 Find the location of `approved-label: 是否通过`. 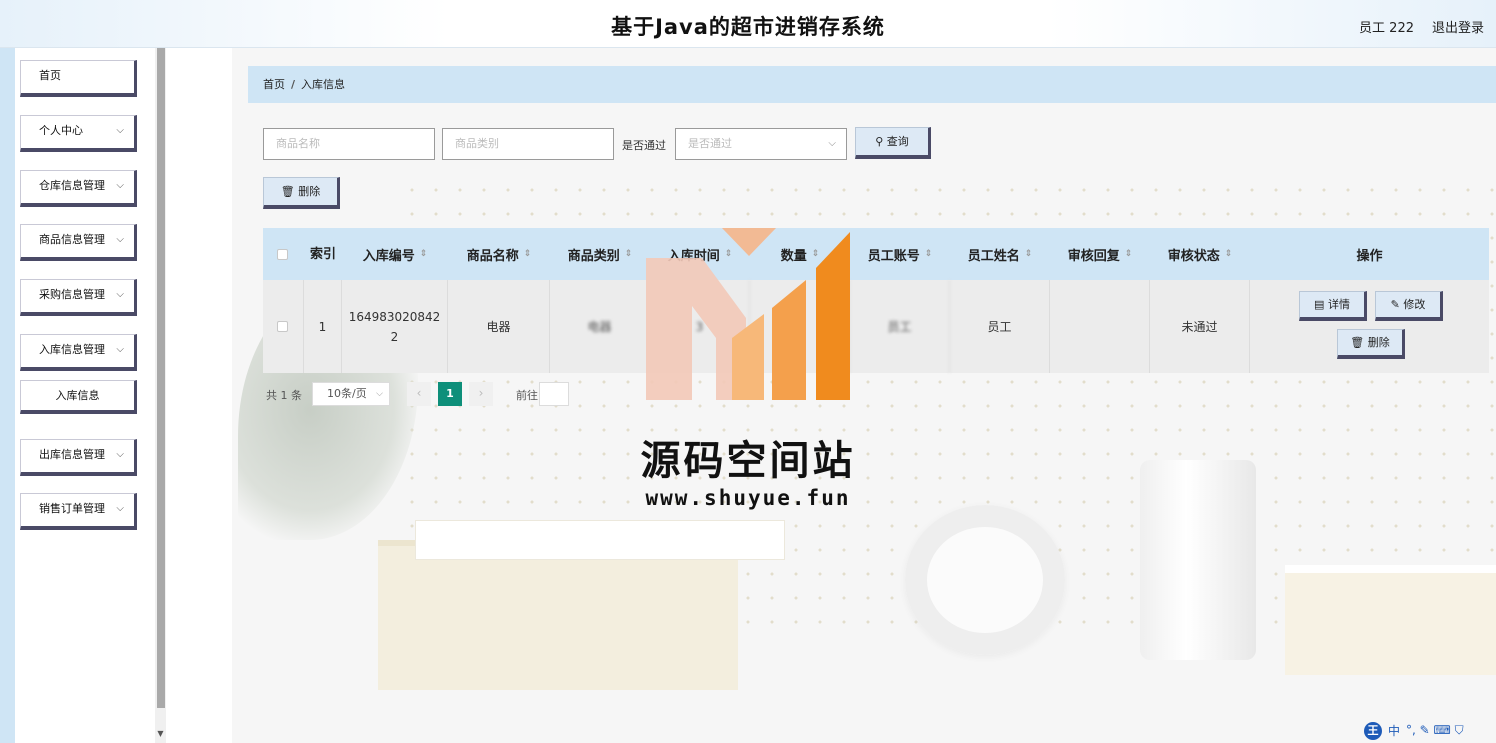

approved-label: 是否通过 is located at coordinates (644, 145).